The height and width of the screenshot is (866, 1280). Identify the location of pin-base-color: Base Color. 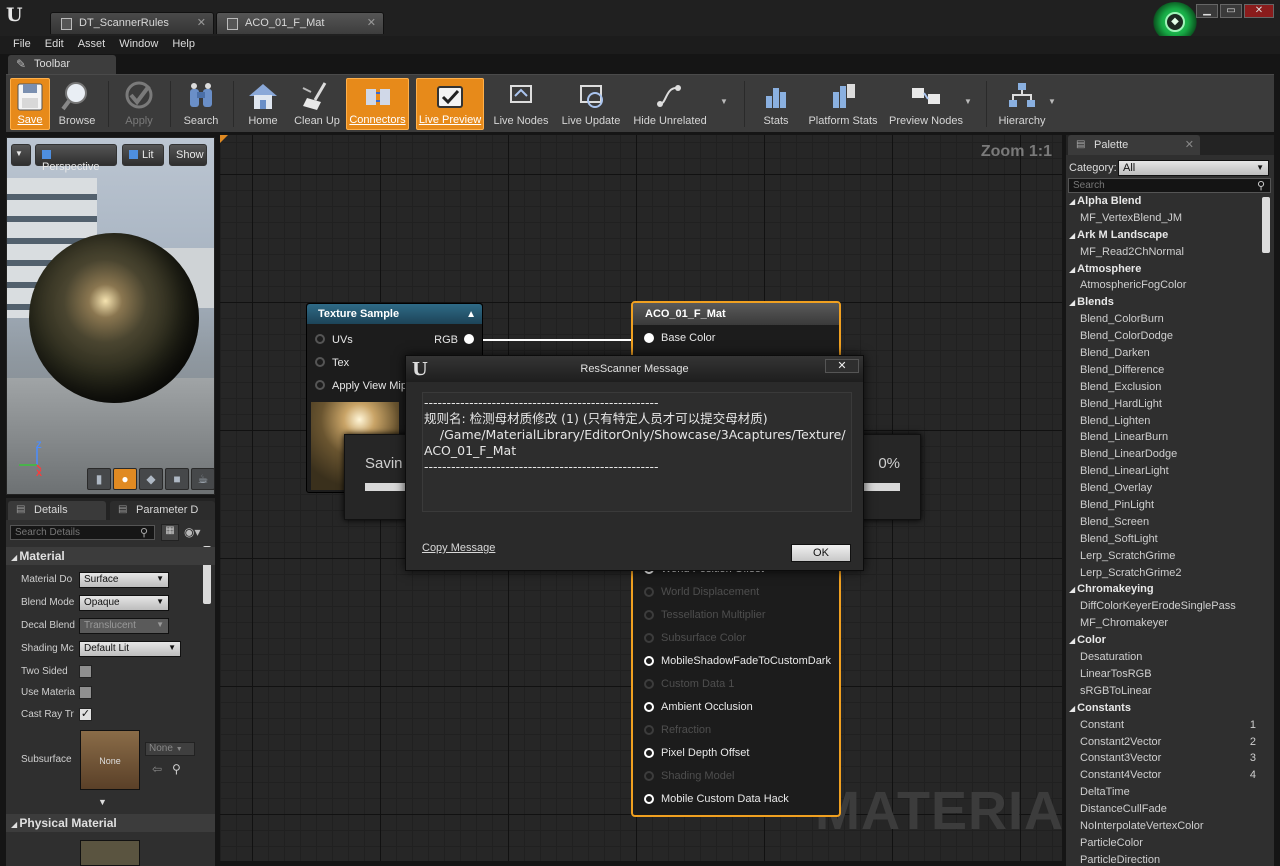
(735, 339).